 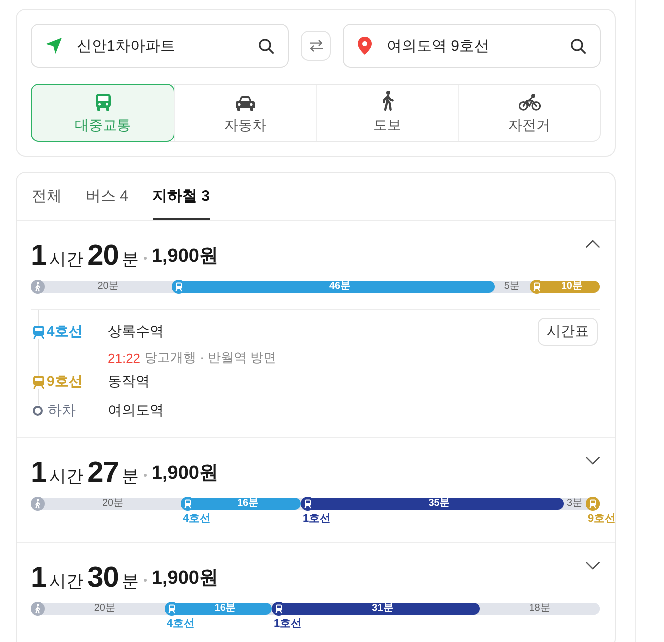 I want to click on station-name: 상록수역, so click(x=136, y=332).